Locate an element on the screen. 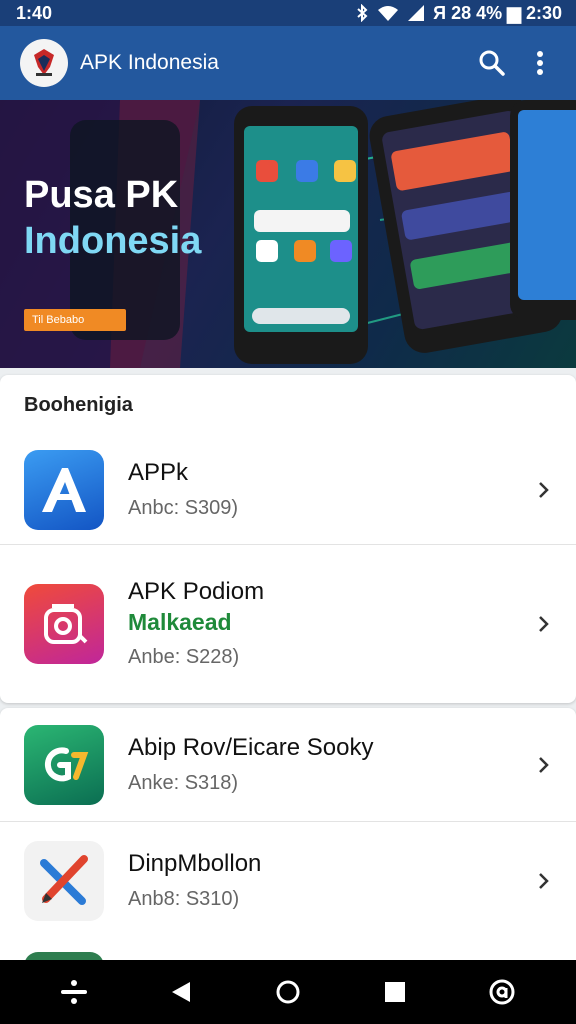  browser-button is located at coordinates (502, 992).